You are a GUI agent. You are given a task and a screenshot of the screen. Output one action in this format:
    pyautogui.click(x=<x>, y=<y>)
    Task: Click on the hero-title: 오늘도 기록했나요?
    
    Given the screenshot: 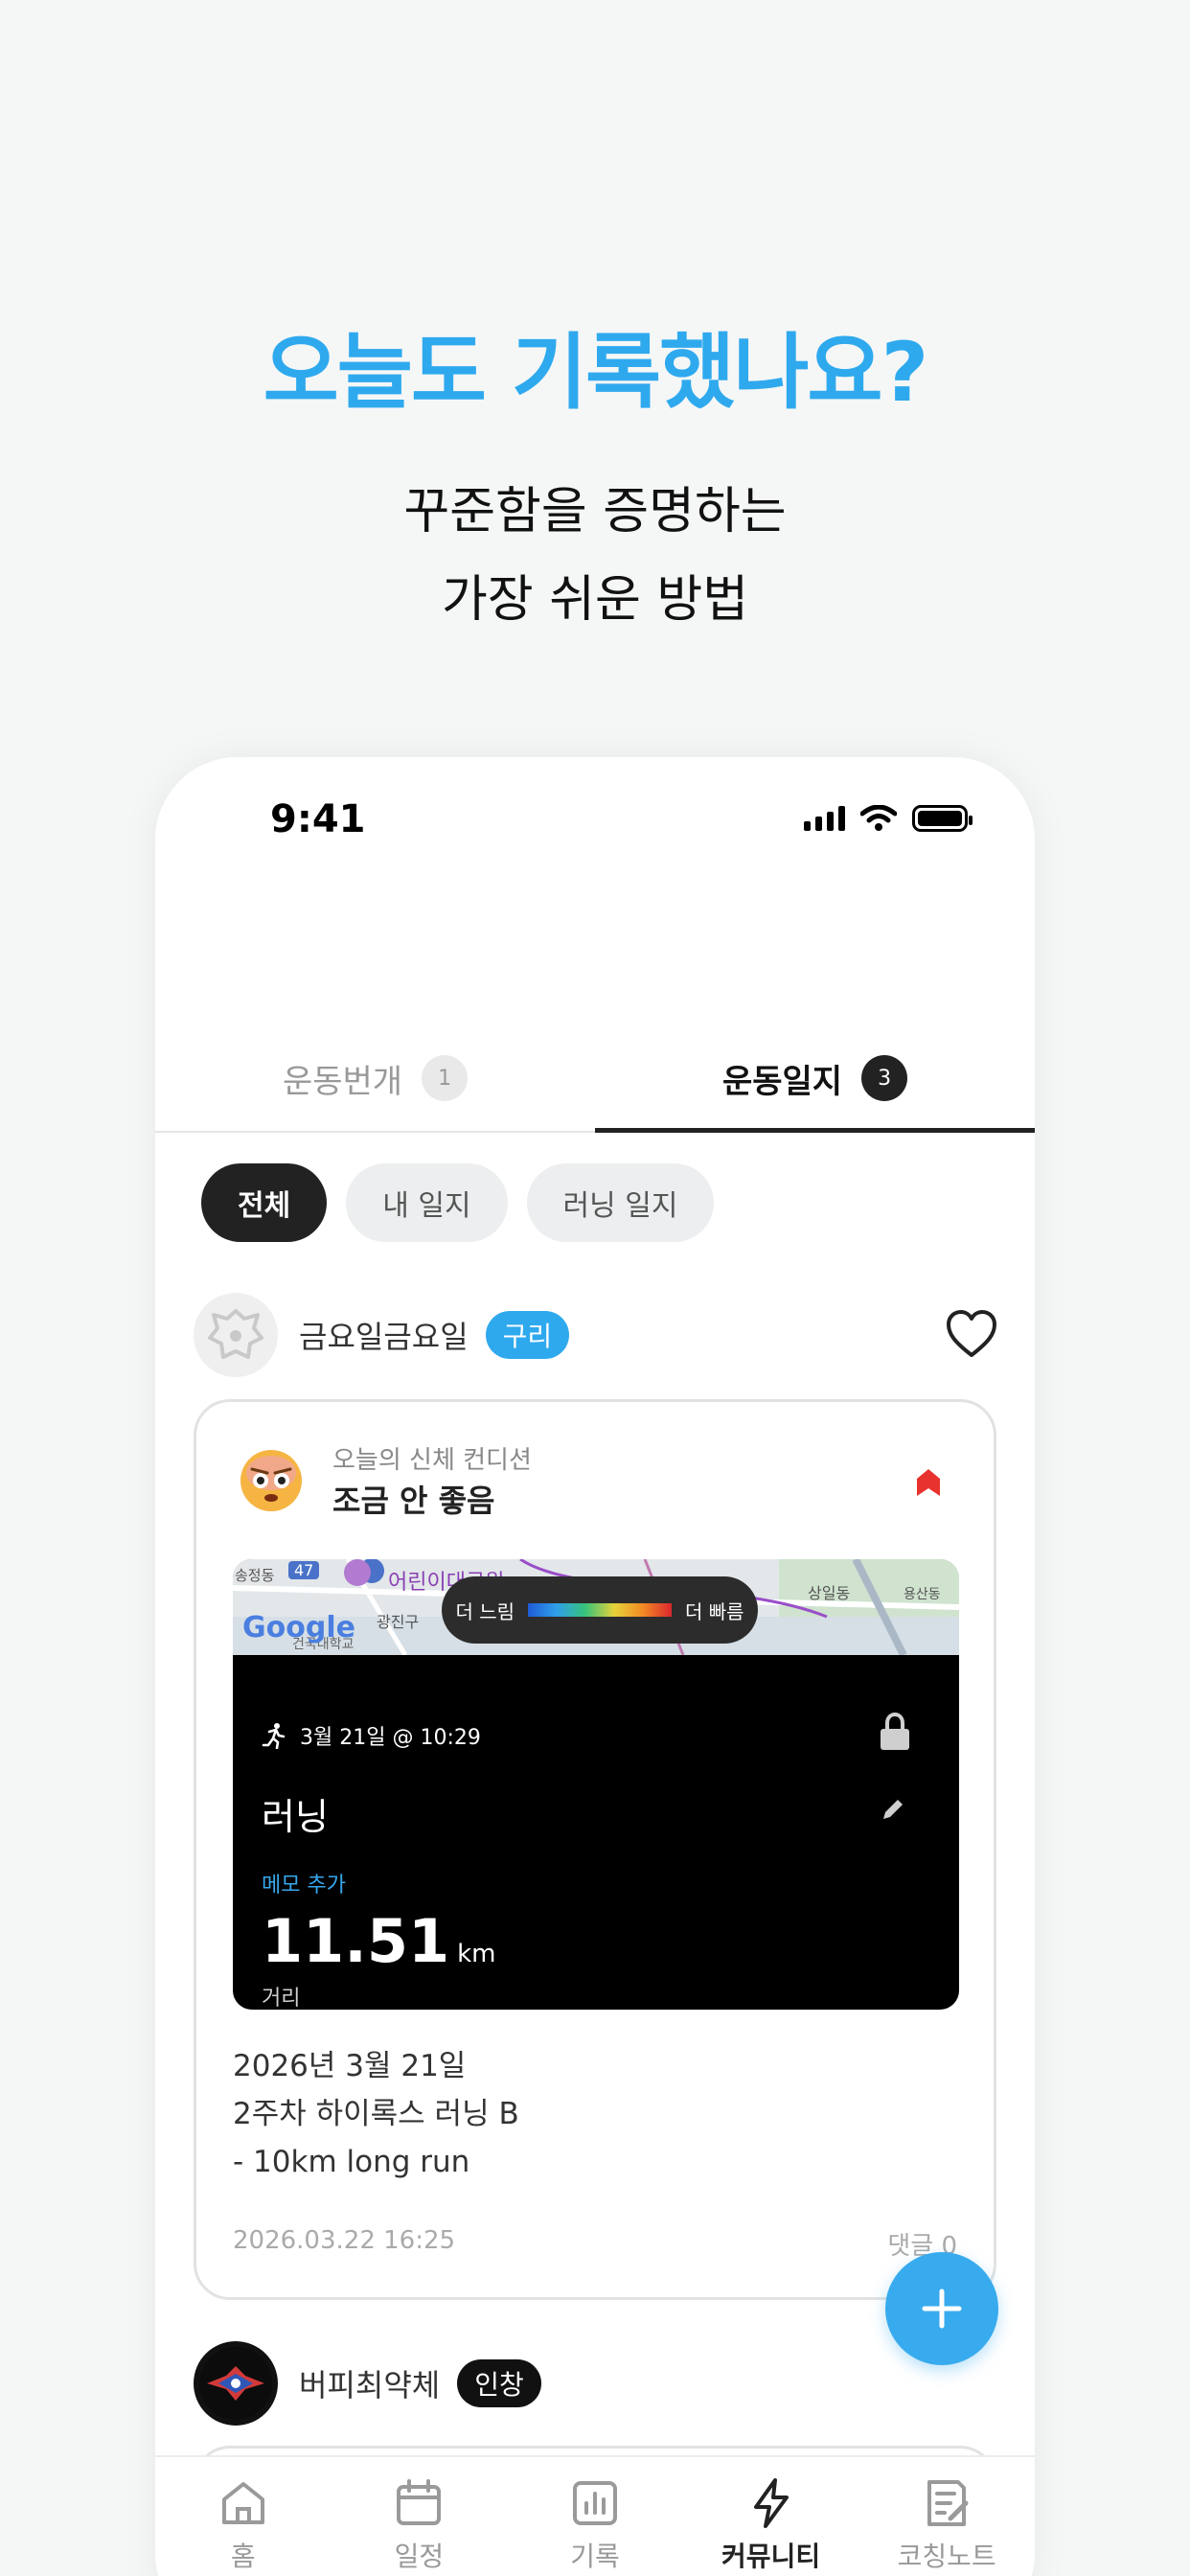 What is the action you would take?
    pyautogui.click(x=596, y=373)
    